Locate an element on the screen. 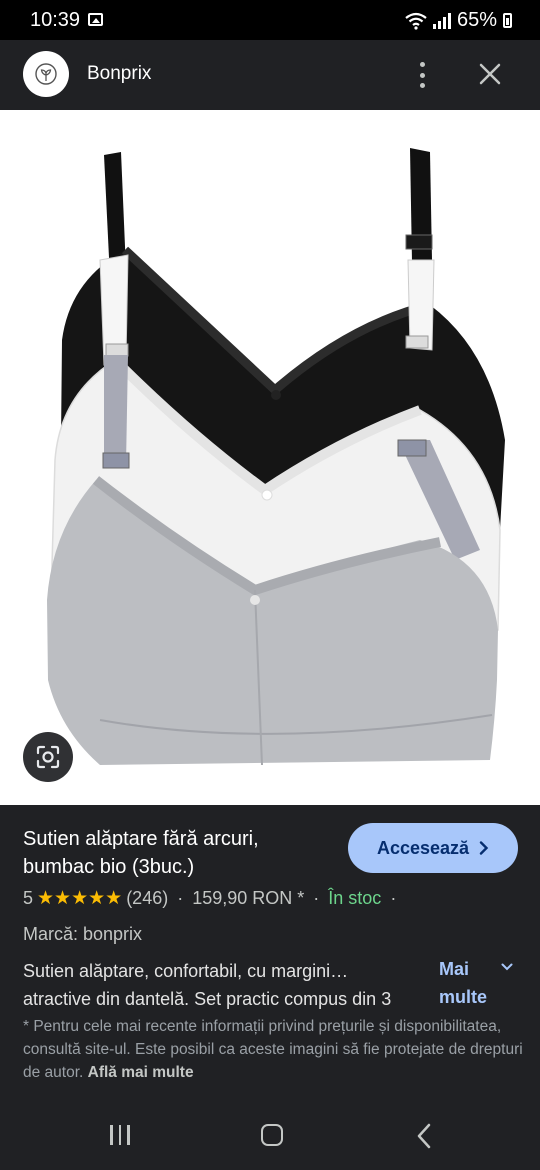  brand: Marcă: bonprix is located at coordinates (83, 934).